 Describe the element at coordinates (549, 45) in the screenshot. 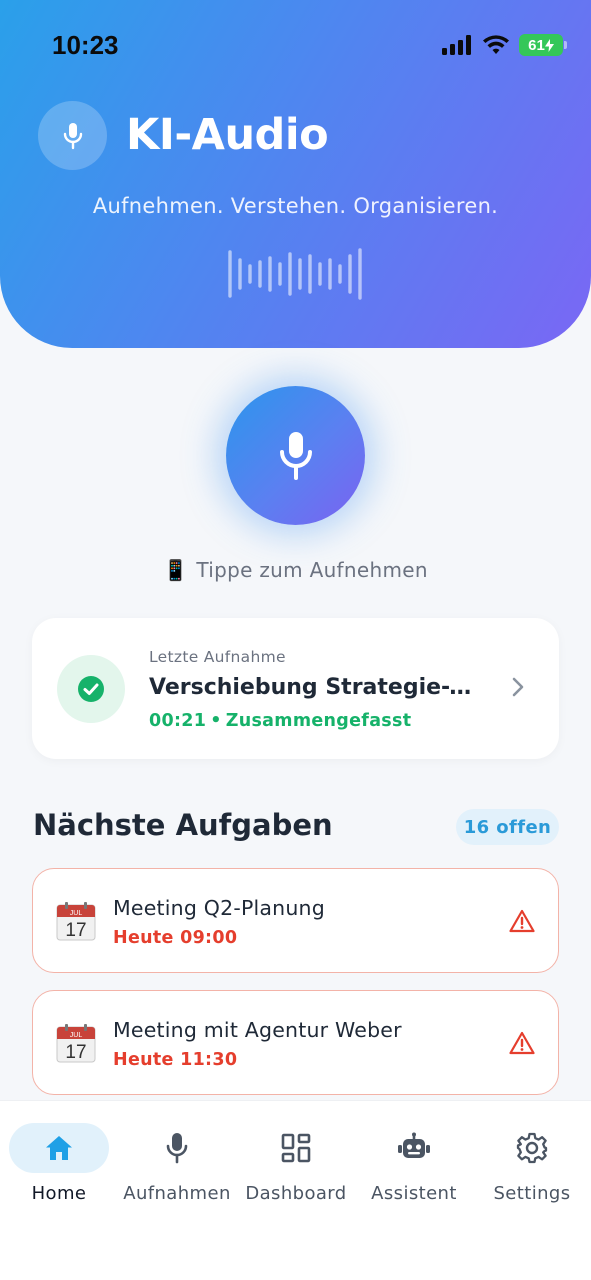

I see `charging-bolt-icon` at that location.